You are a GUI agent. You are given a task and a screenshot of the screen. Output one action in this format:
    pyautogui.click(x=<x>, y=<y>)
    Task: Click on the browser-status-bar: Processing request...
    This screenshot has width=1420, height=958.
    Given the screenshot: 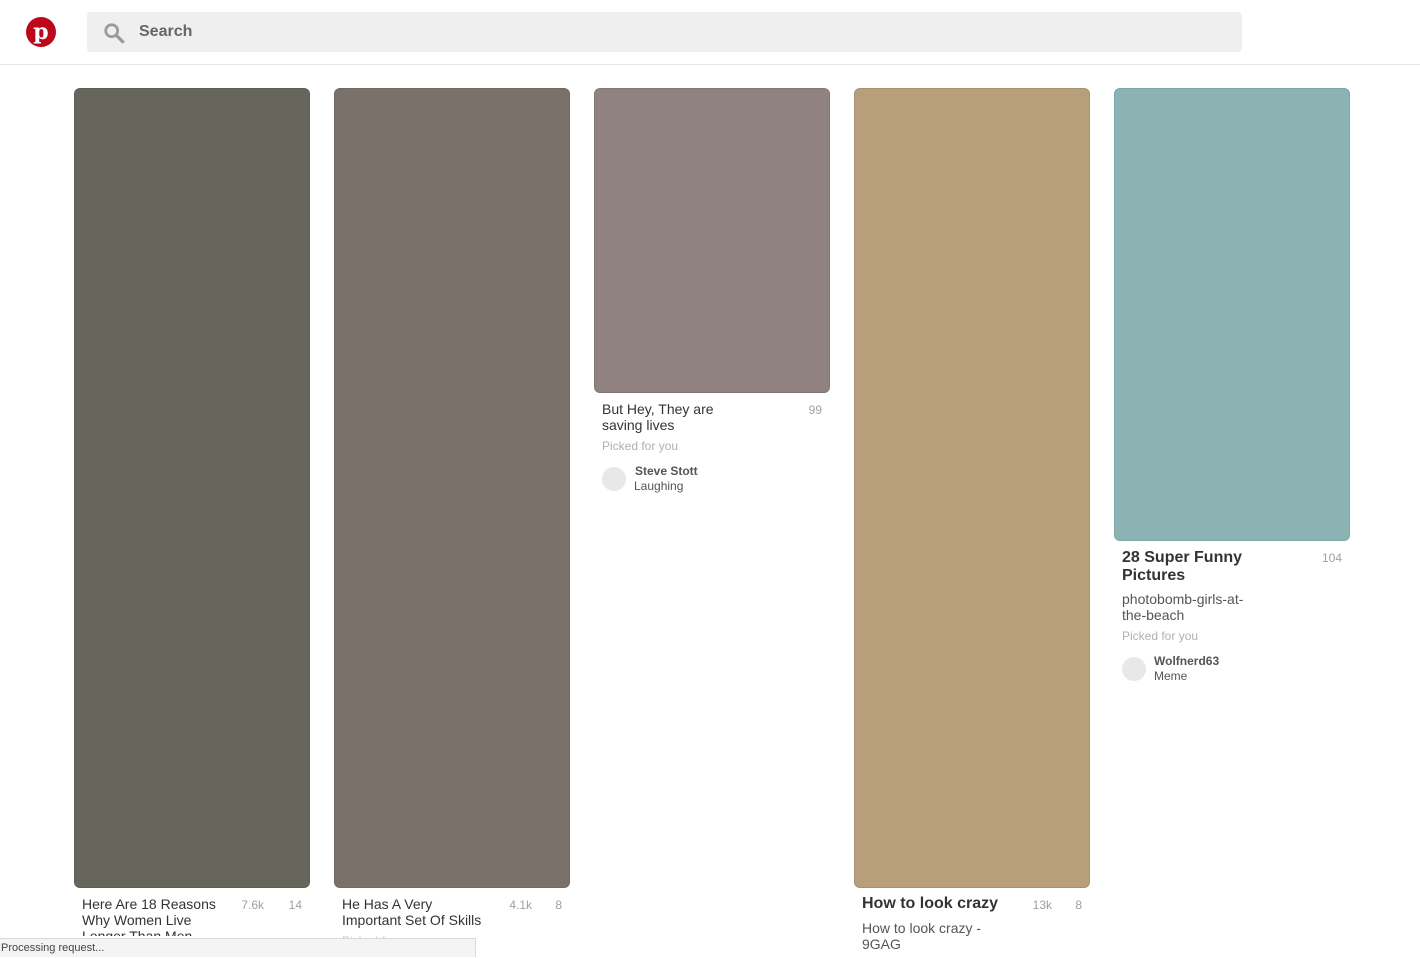 What is the action you would take?
    pyautogui.click(x=238, y=947)
    